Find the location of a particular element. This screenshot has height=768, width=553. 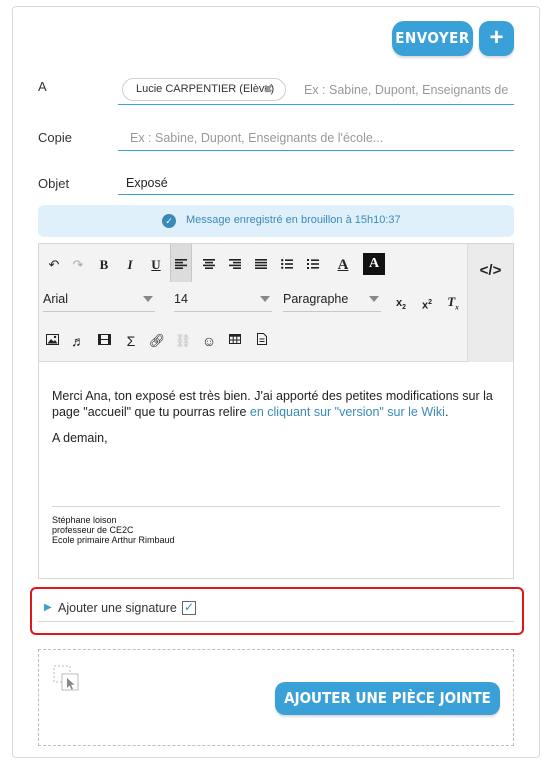

recipient-chip: Lucie CARPENTIER (Elève) ✖ is located at coordinates (204, 89).